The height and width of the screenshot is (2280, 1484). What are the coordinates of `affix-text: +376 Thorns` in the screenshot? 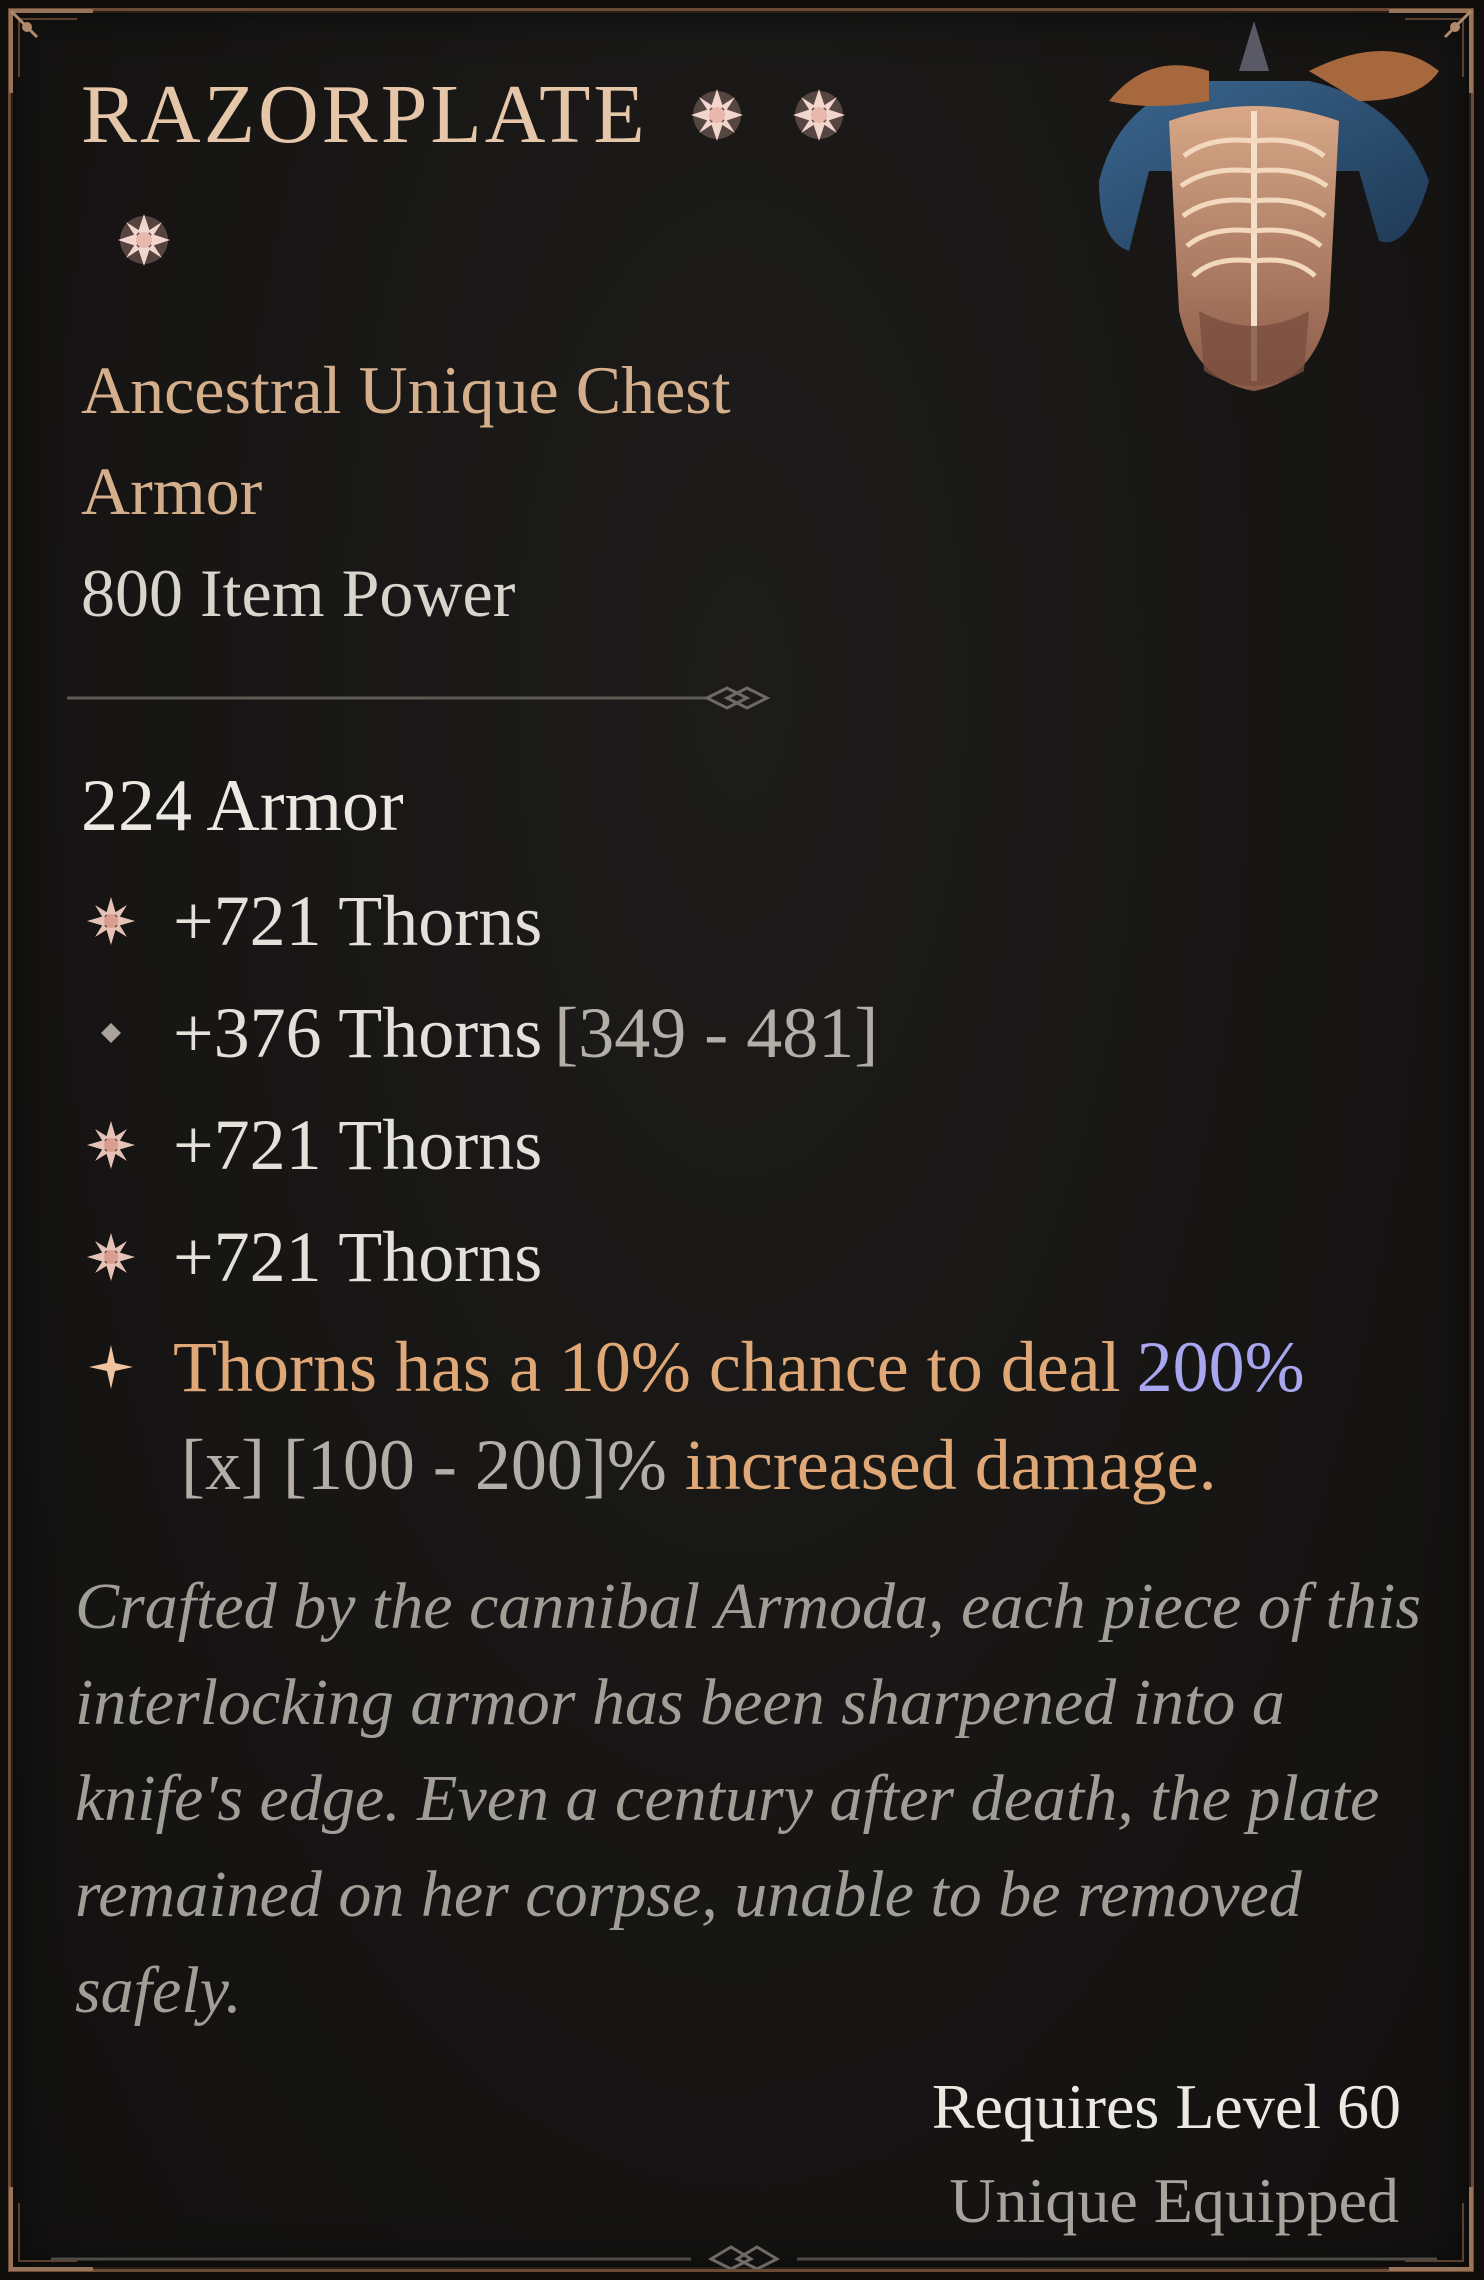 It's located at (358, 1033).